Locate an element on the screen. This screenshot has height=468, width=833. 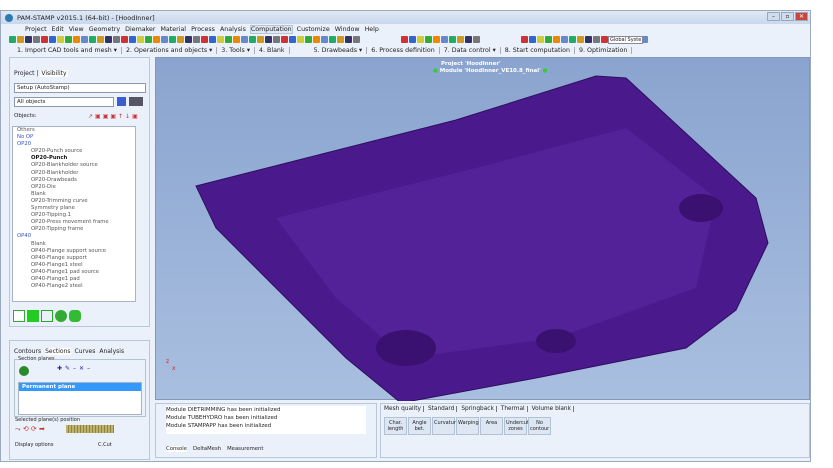
plane-actions-icons: ✚✎–✕– is located at coordinates (75, 368).